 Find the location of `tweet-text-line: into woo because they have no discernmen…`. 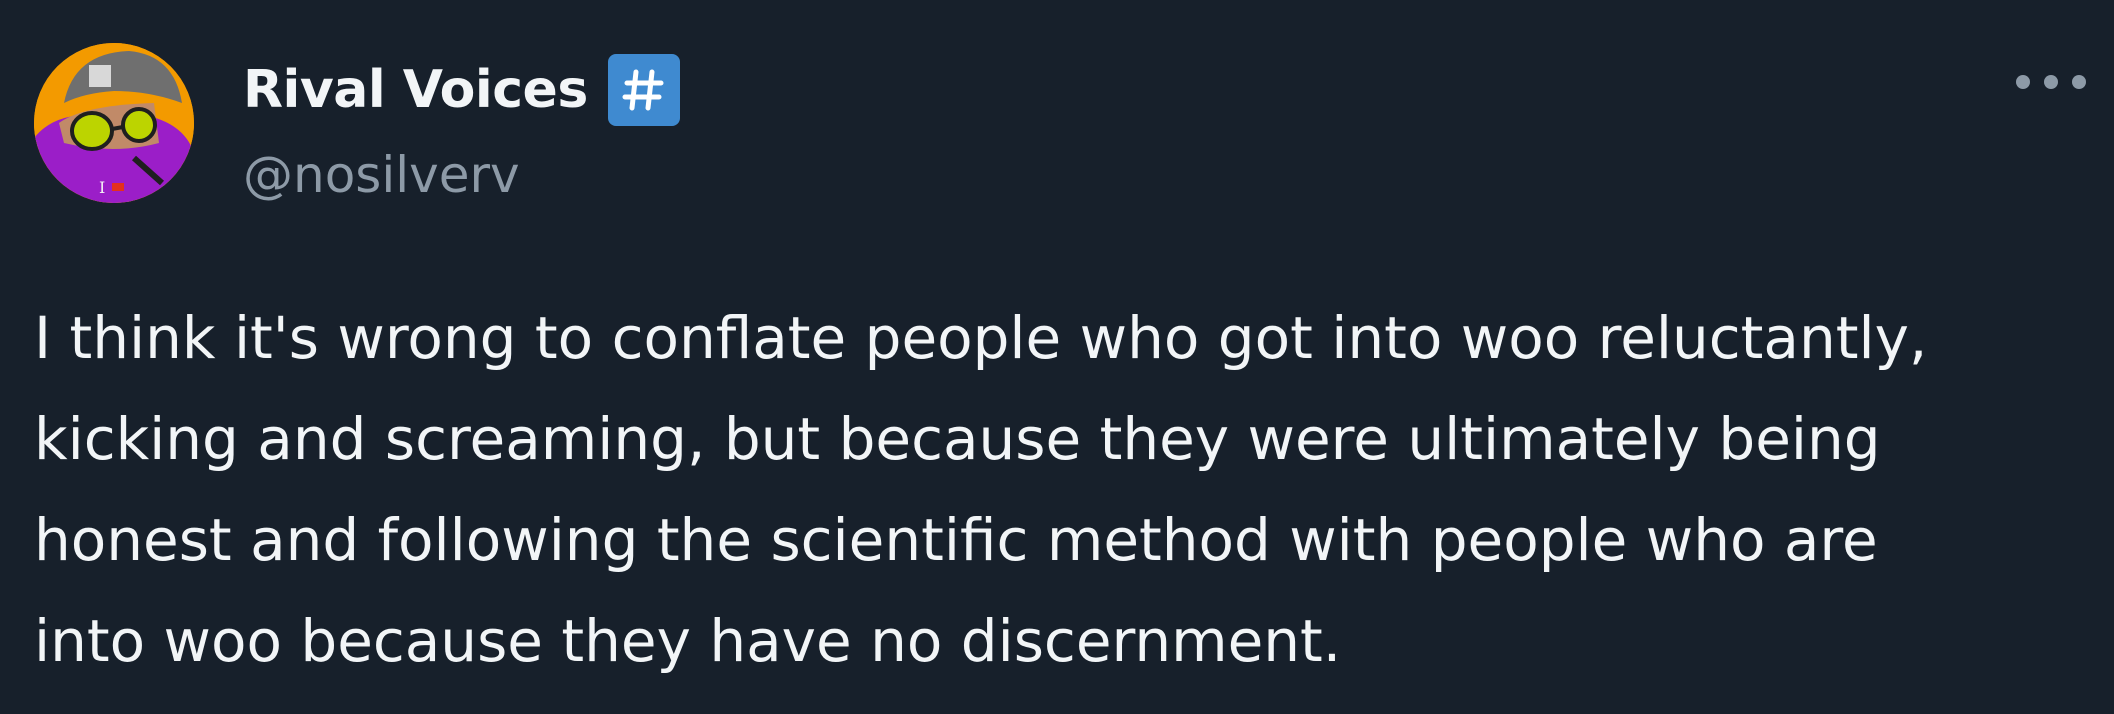

tweet-text-line: into woo because they have no discernmen… is located at coordinates (688, 641).